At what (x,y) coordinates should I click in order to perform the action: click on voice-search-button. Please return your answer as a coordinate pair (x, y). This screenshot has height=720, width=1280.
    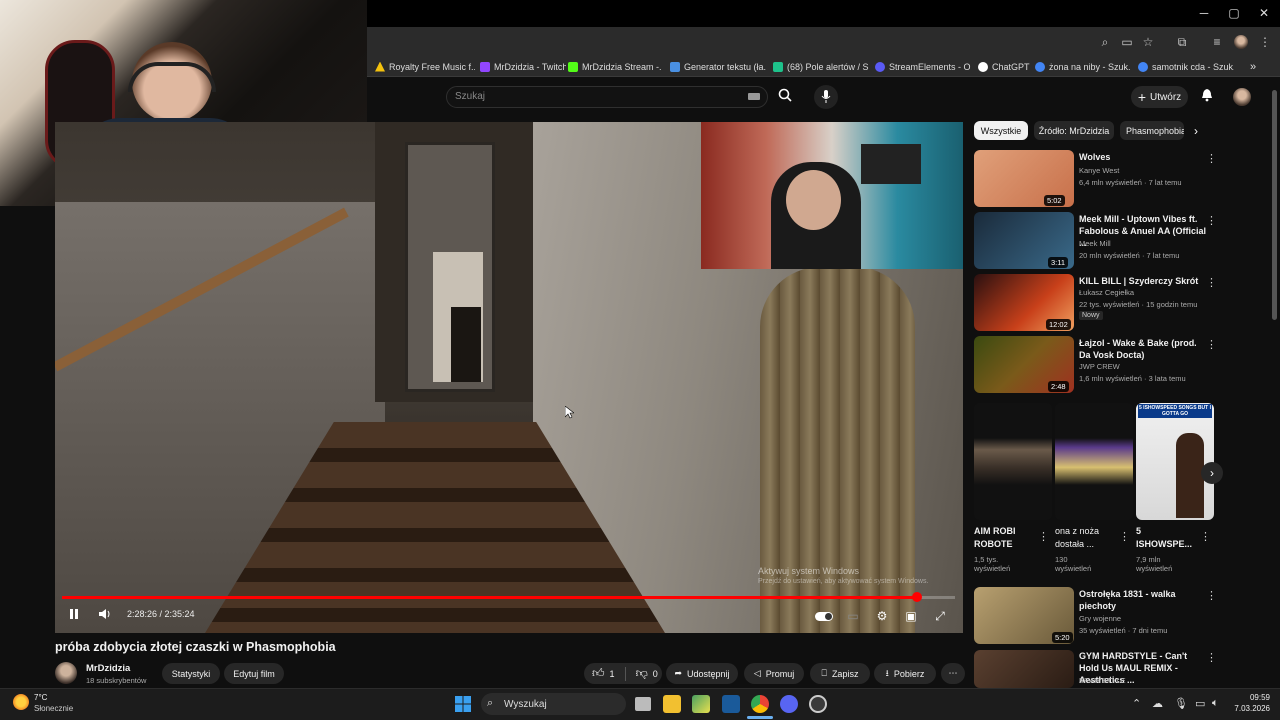
    Looking at the image, I should click on (826, 97).